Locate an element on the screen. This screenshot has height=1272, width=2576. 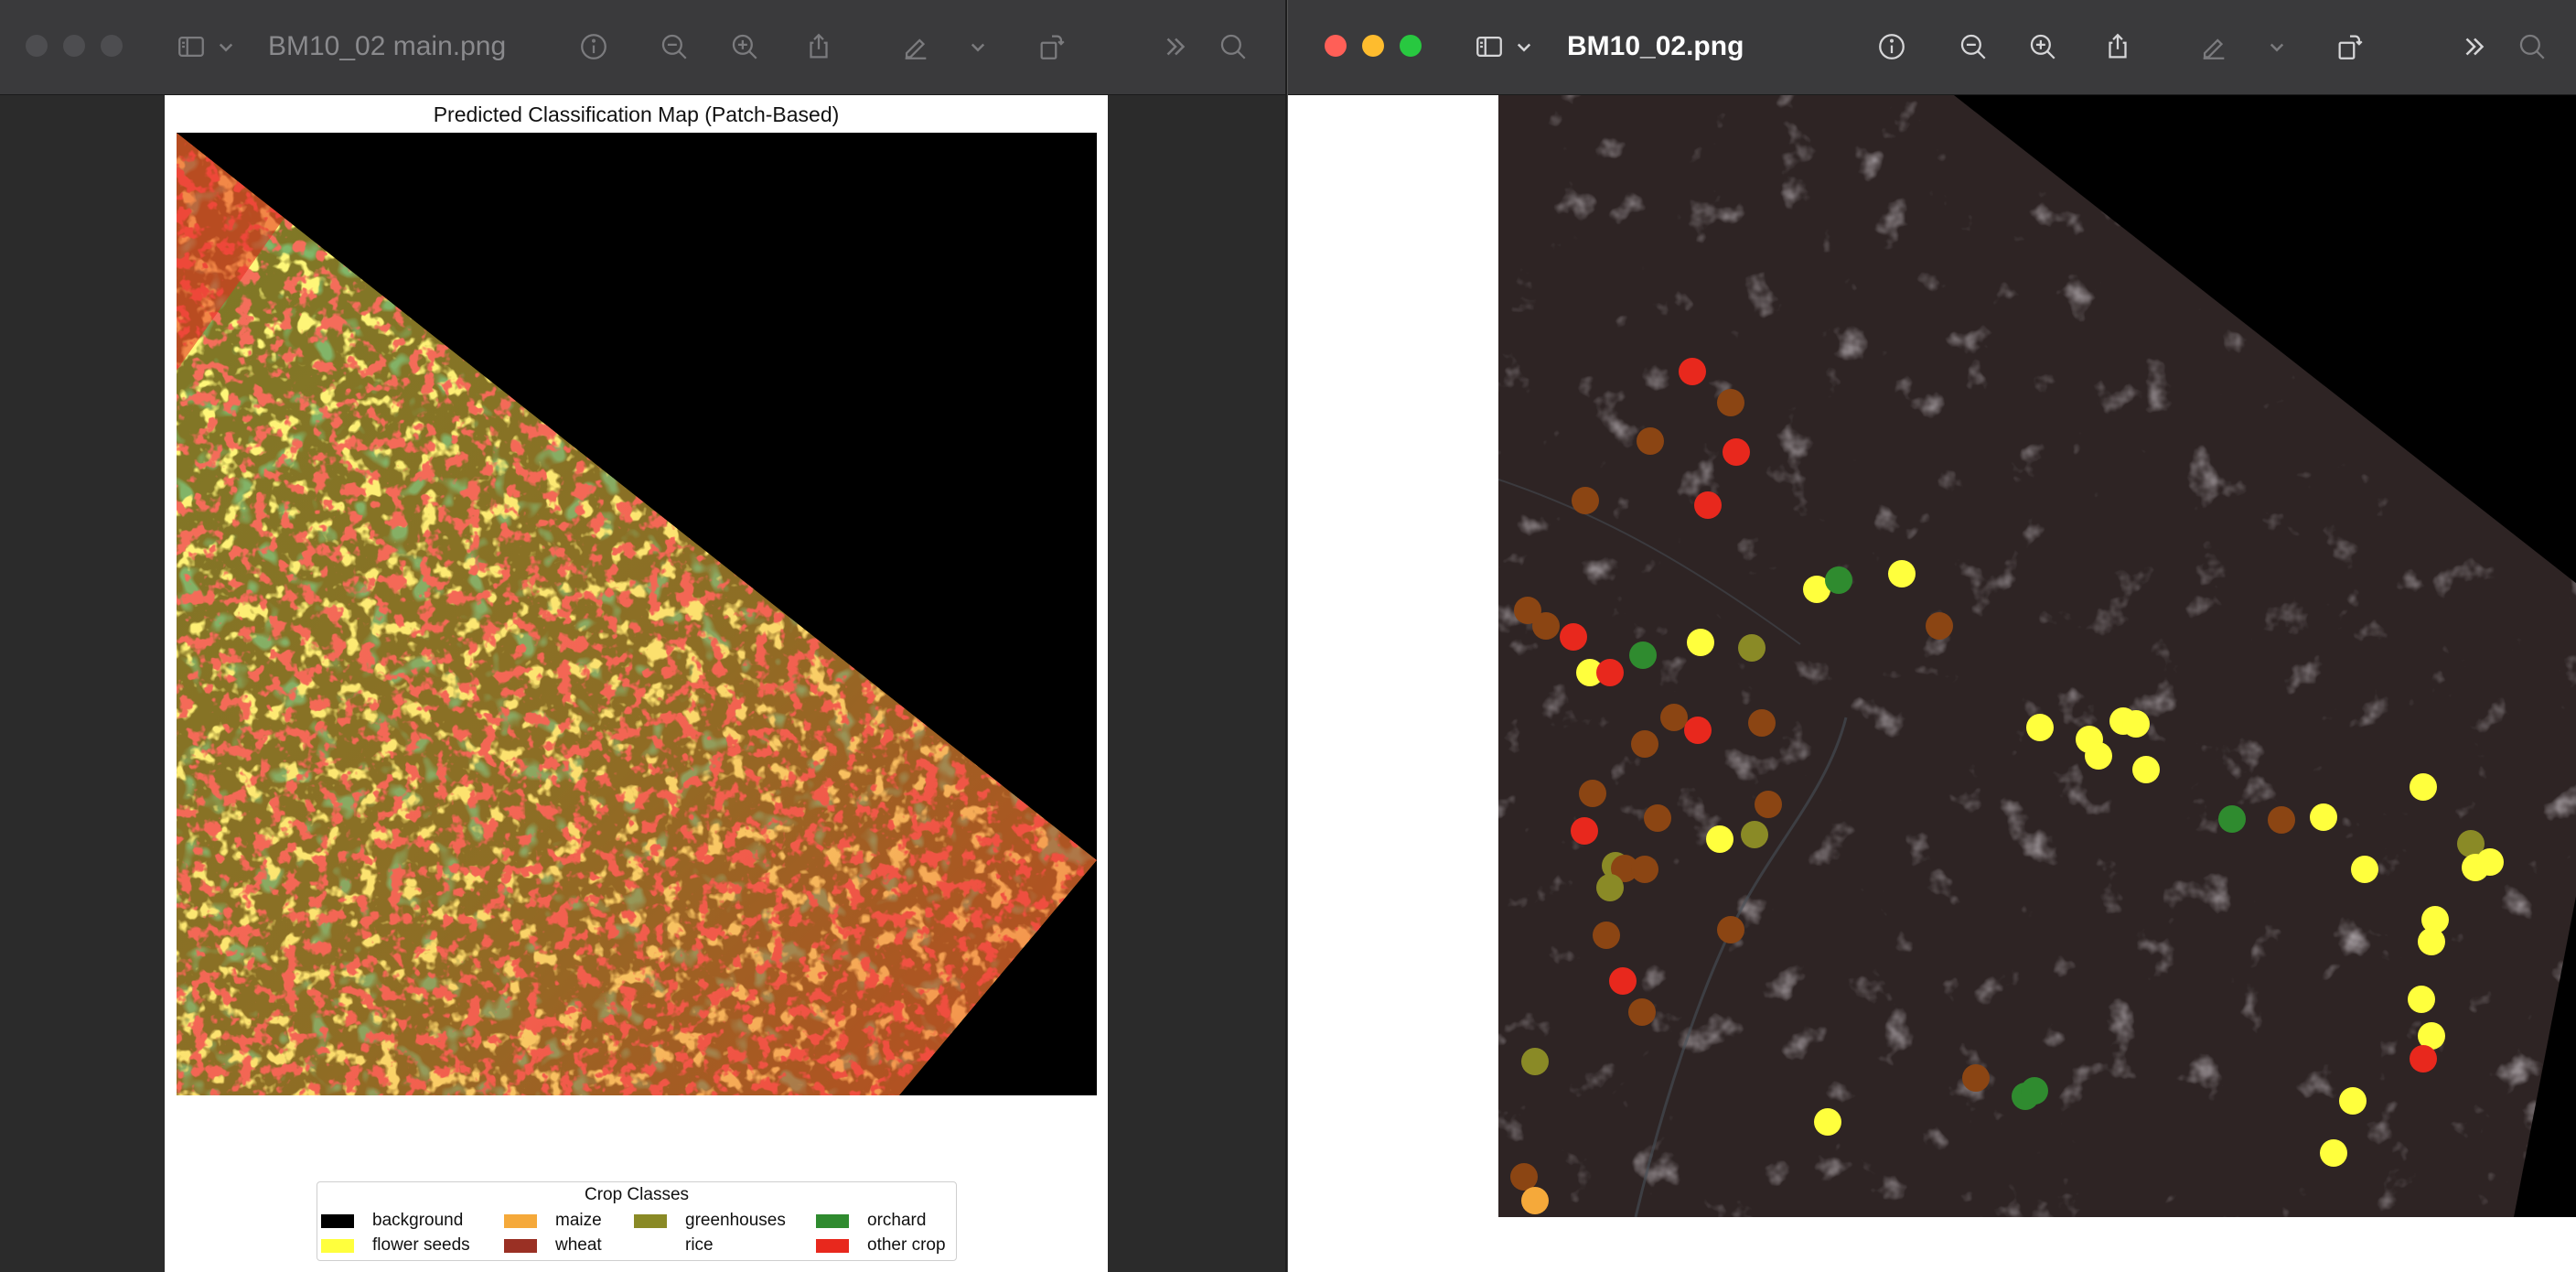
legend-item-flower-seeds: flower seeds is located at coordinates (396, 1245).